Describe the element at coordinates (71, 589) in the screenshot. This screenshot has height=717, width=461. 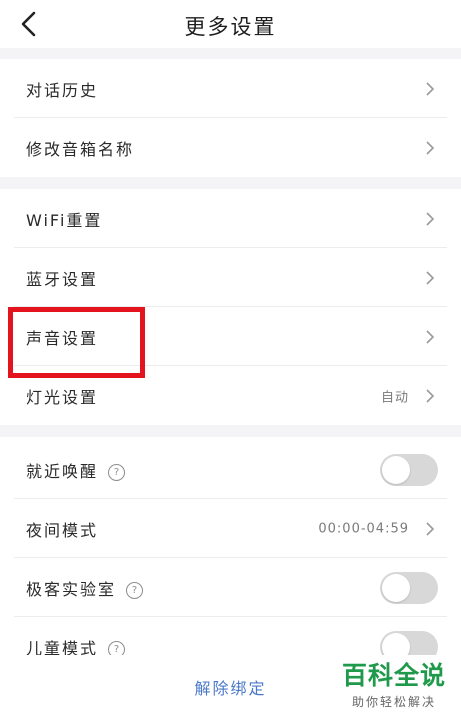
I see `row-label-text: 极客实验室` at that location.